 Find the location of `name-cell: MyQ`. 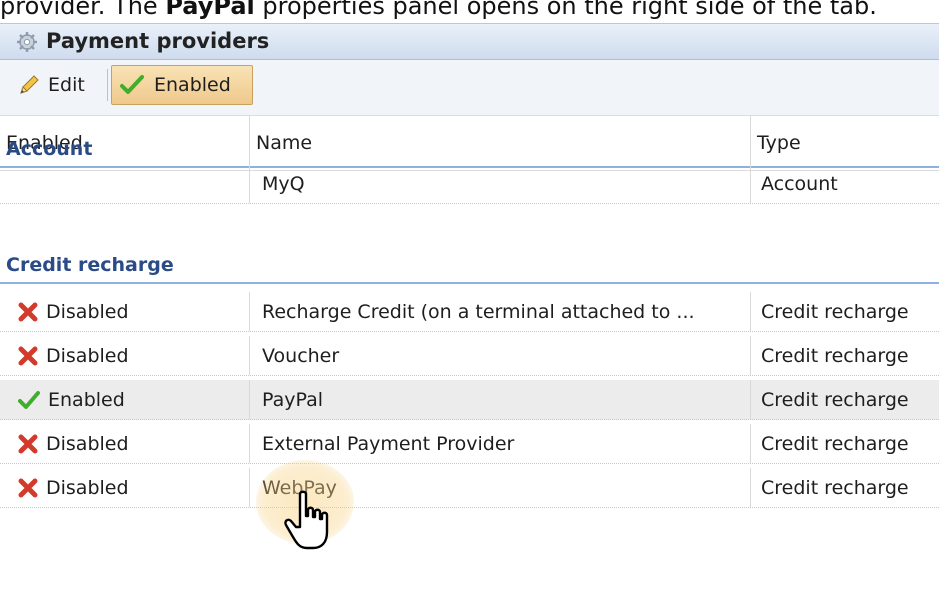

name-cell: MyQ is located at coordinates (283, 183).